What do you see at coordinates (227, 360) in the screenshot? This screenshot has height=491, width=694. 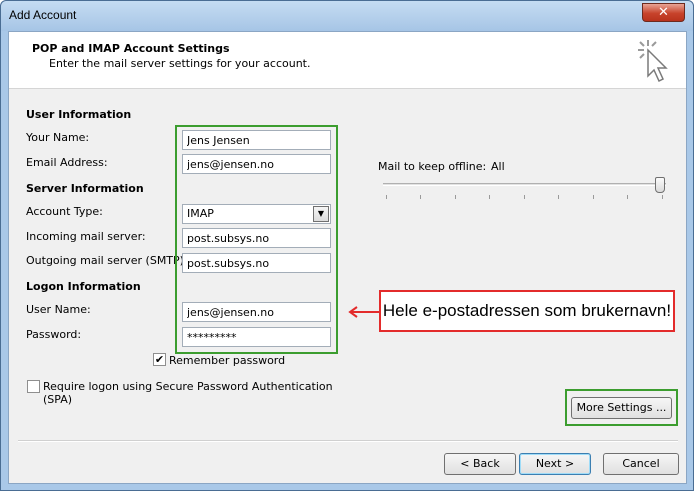 I see `remember-password-label: Remember password` at bounding box center [227, 360].